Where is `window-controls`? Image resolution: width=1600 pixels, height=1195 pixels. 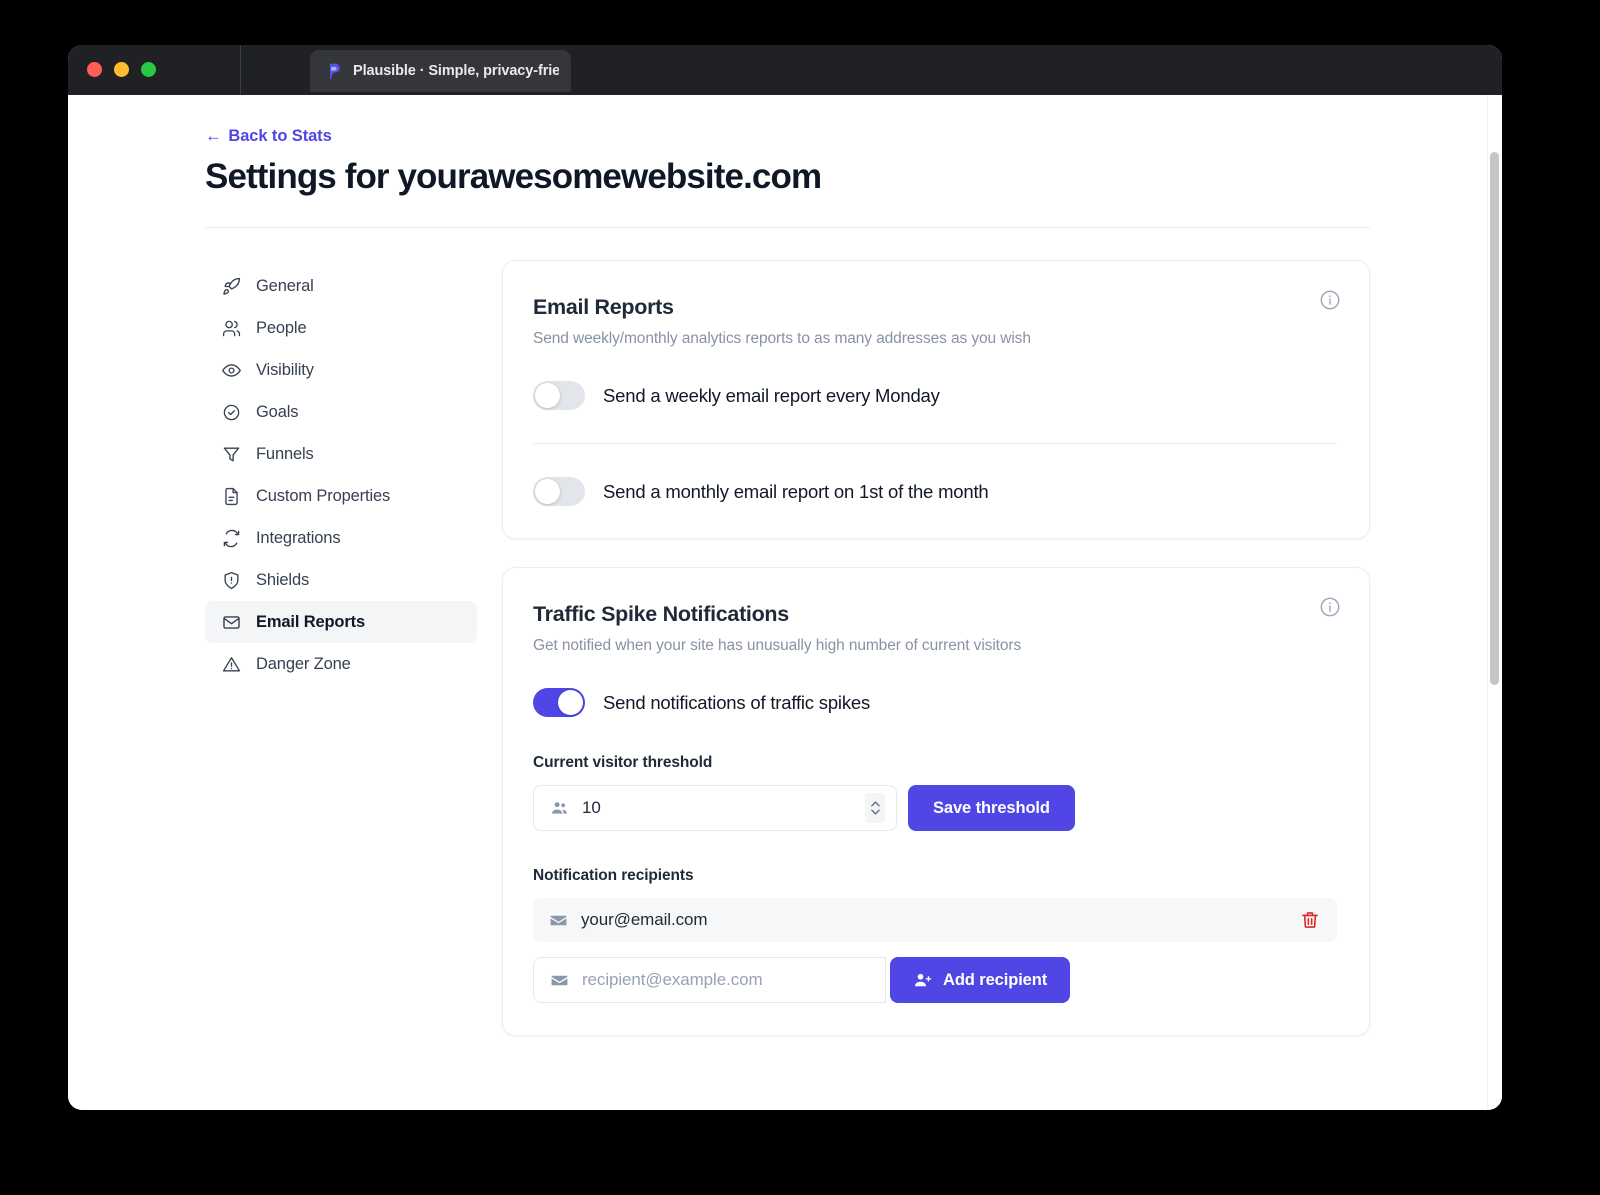 window-controls is located at coordinates (121, 69).